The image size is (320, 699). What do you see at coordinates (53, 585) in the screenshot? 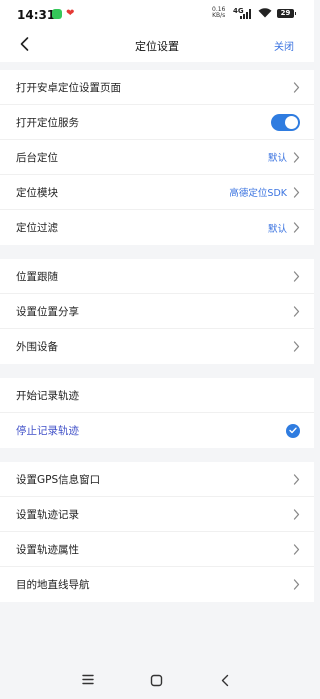
I see `settings-row-label: 目的地直线导航` at bounding box center [53, 585].